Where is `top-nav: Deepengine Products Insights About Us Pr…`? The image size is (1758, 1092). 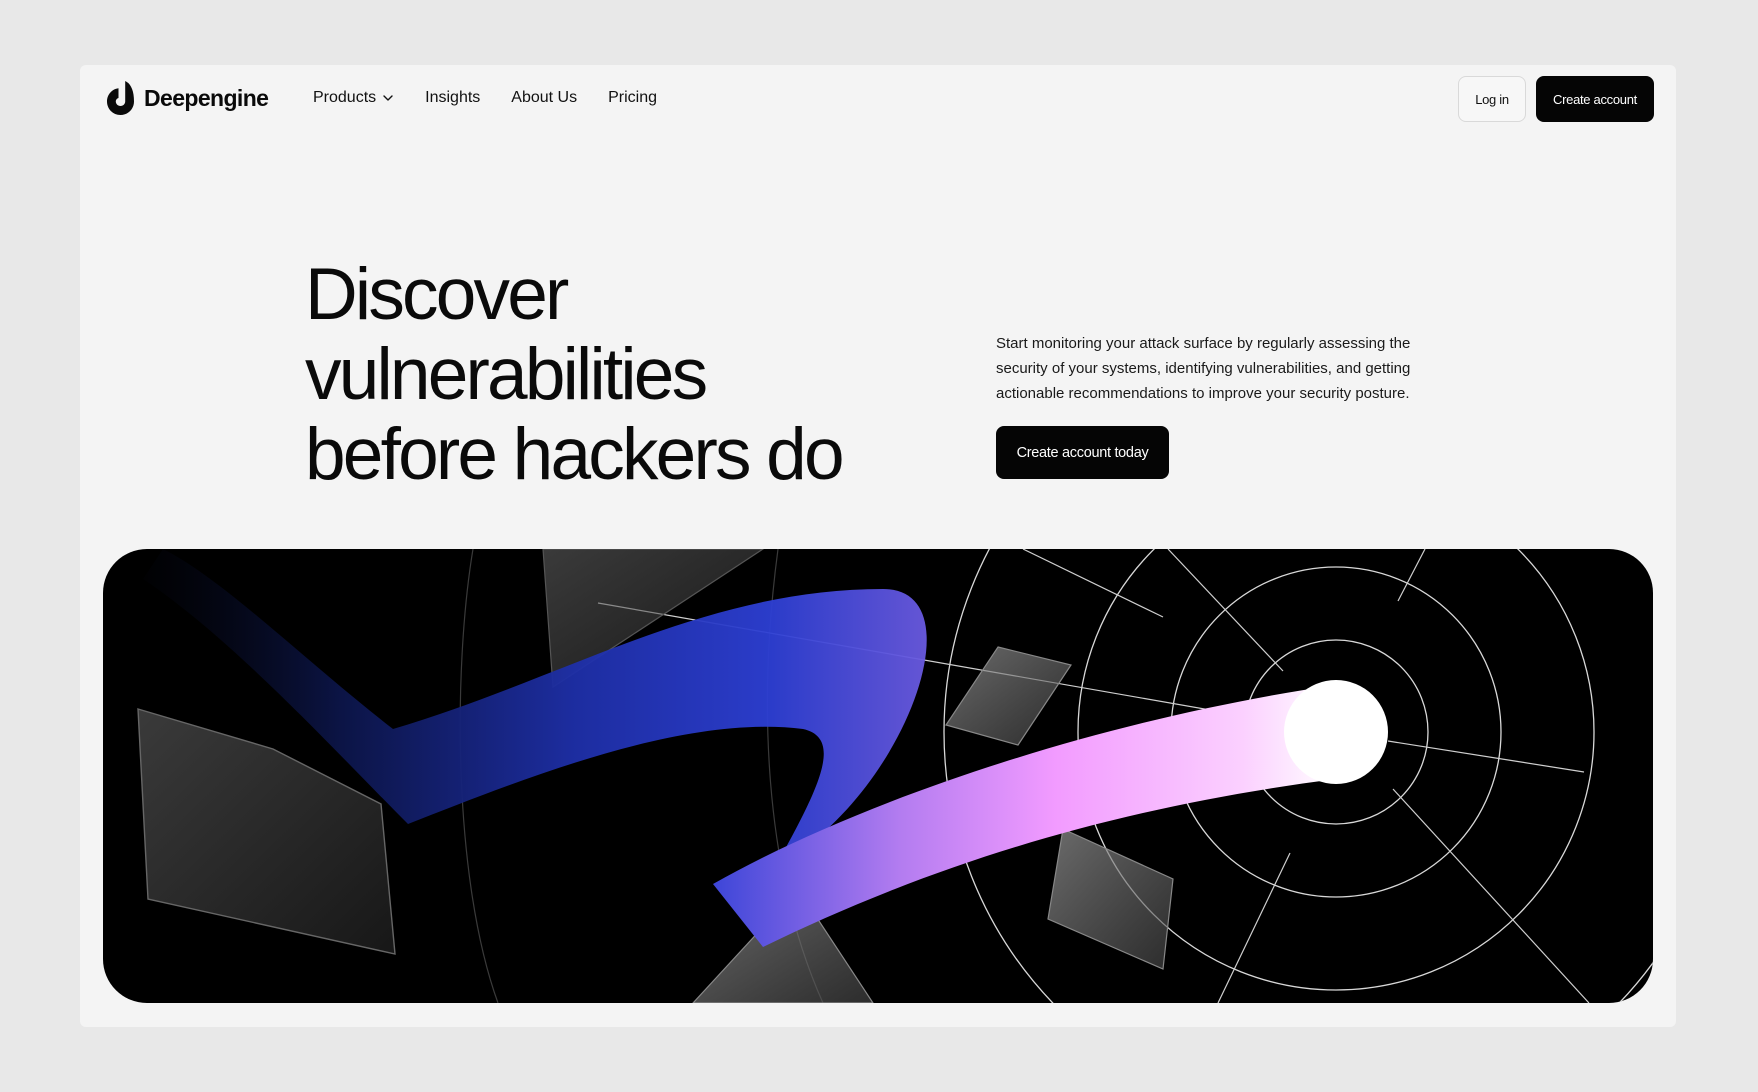
top-nav: Deepengine Products Insights About Us Pr… is located at coordinates (878, 98).